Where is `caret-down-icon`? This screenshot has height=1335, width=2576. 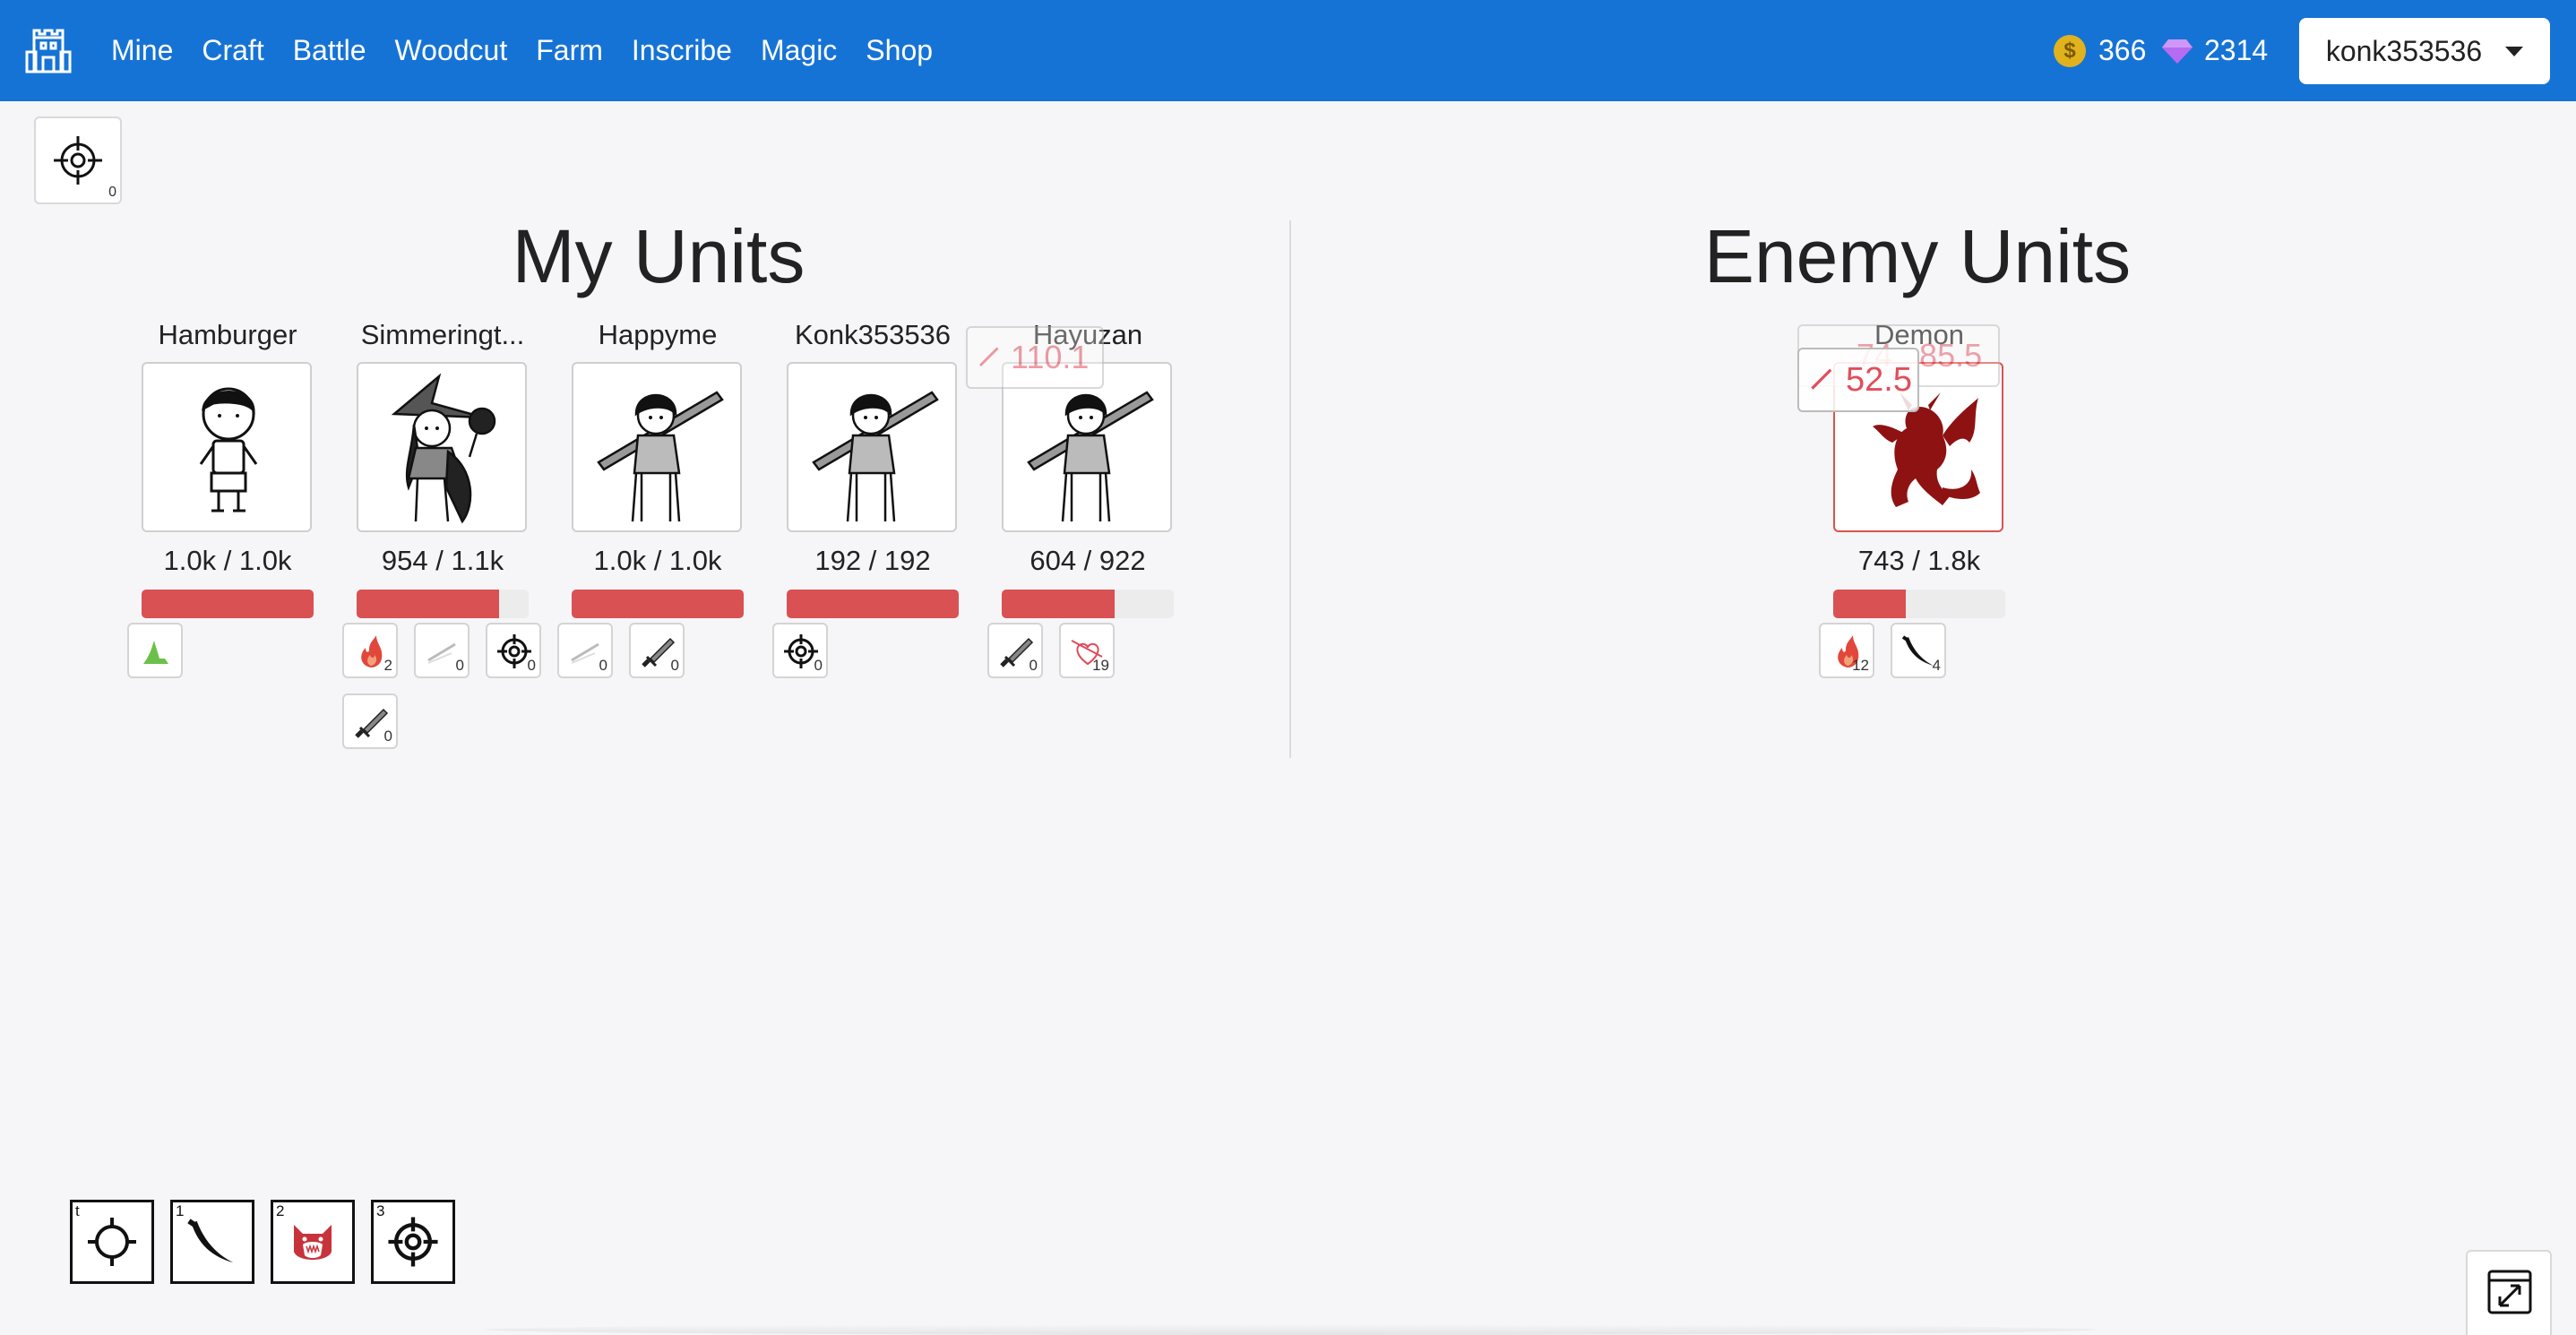 caret-down-icon is located at coordinates (2514, 51).